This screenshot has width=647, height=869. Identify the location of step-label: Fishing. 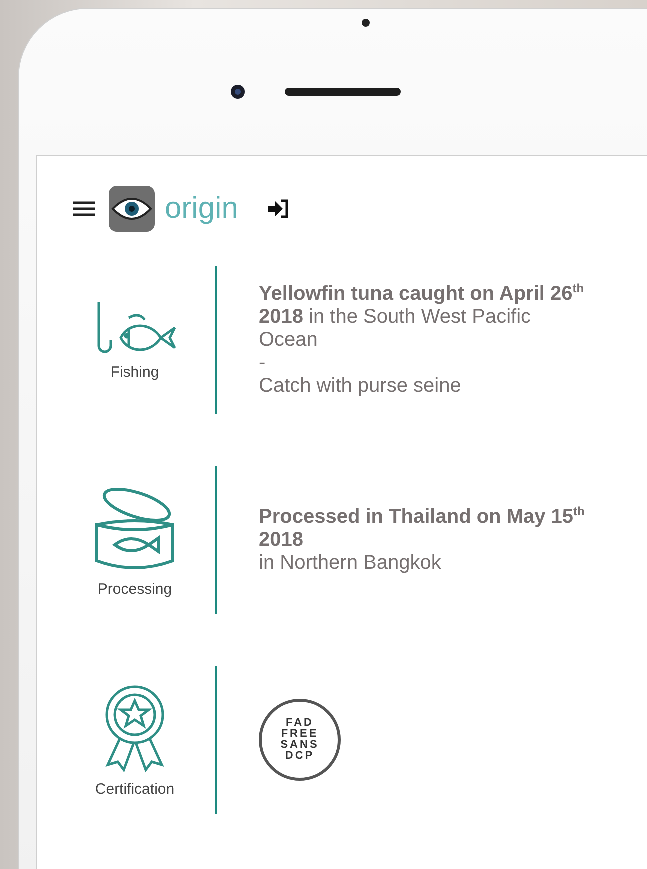
(135, 372).